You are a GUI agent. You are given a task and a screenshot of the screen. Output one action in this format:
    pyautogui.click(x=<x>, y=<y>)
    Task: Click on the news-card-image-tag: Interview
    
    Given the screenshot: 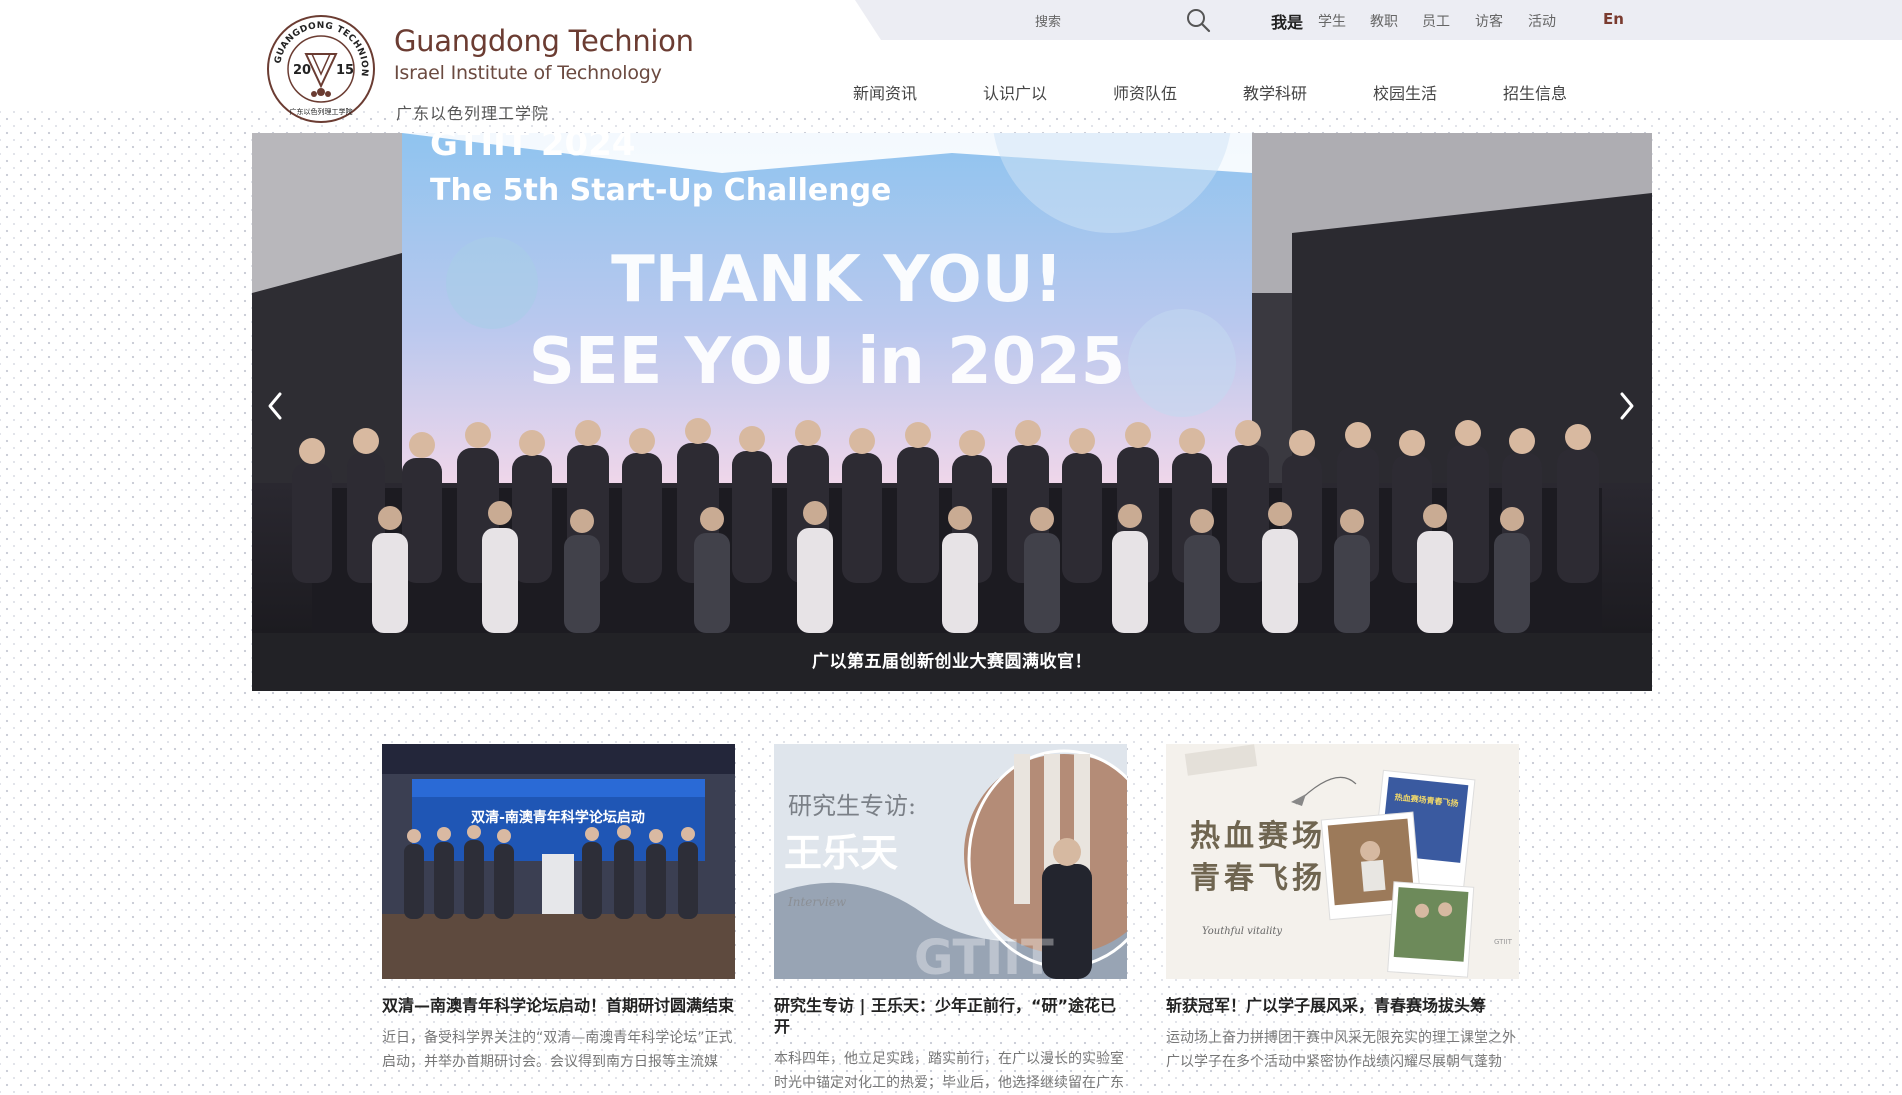 What is the action you would take?
    pyautogui.click(x=817, y=902)
    